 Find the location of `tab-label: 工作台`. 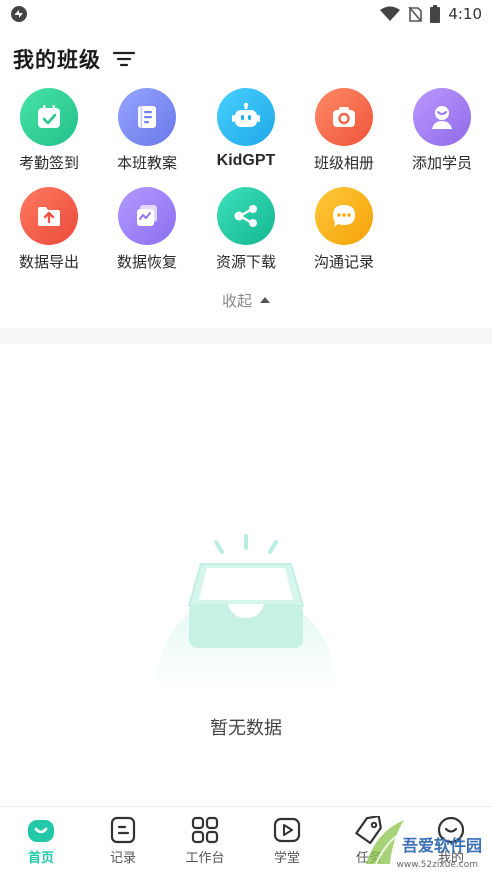

tab-label: 工作台 is located at coordinates (205, 858).